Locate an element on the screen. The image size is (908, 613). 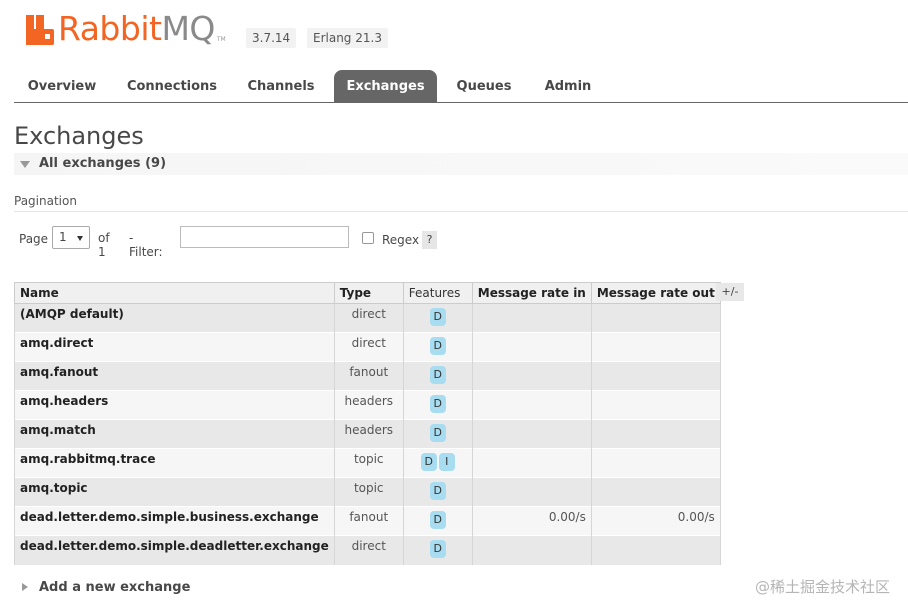
regex-help-button: ? is located at coordinates (429, 240).